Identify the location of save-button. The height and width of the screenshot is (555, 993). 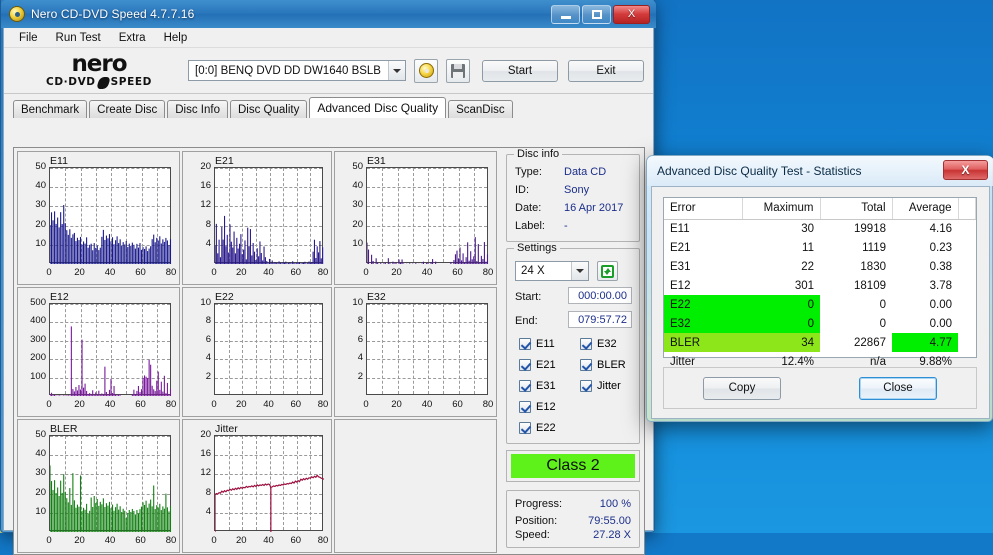
(458, 70).